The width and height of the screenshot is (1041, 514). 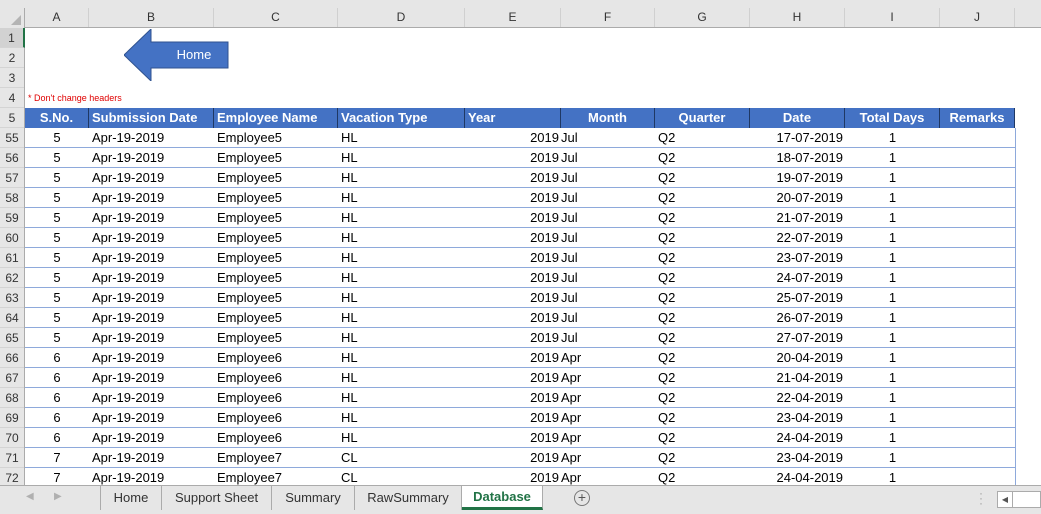 I want to click on add-sheet-icon: +, so click(x=582, y=498).